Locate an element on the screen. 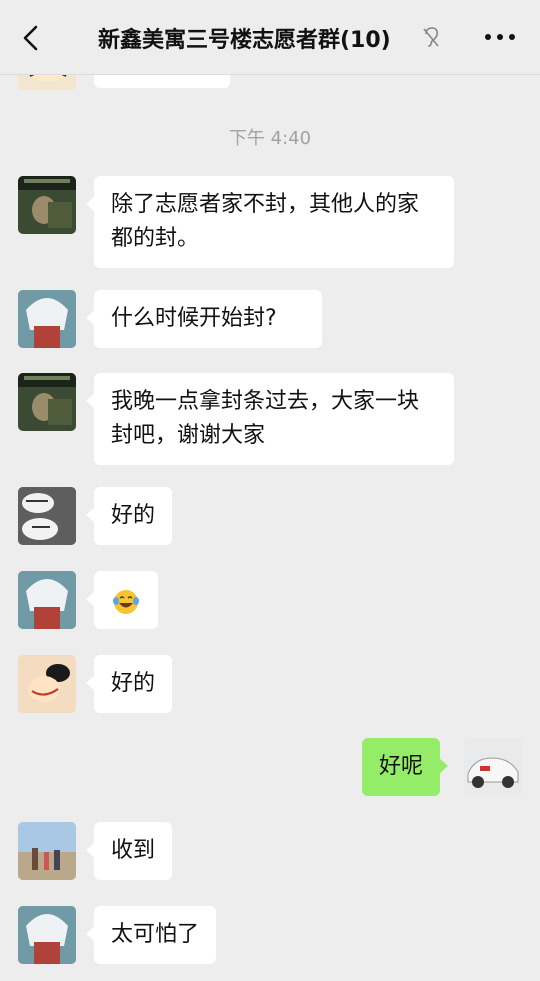  message-text: 收到 is located at coordinates (133, 850).